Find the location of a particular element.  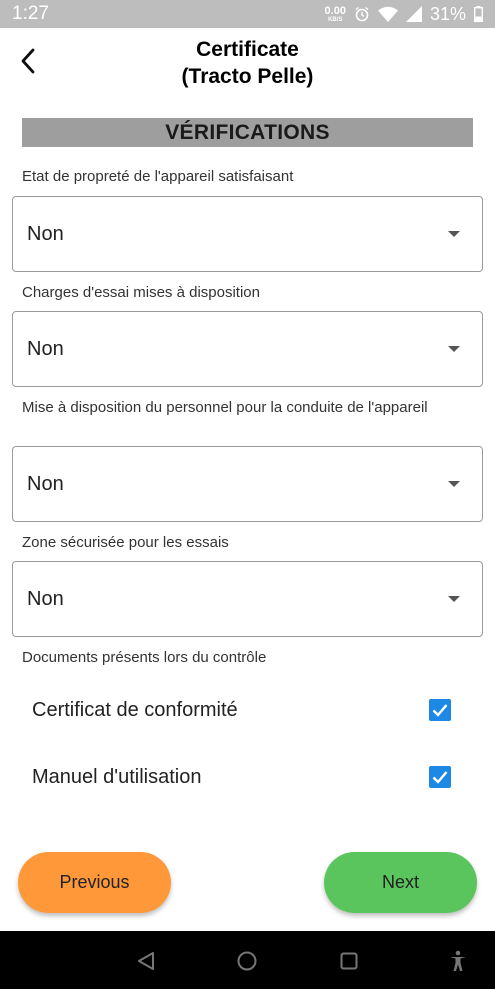

system-nav-bar is located at coordinates (247, 960).